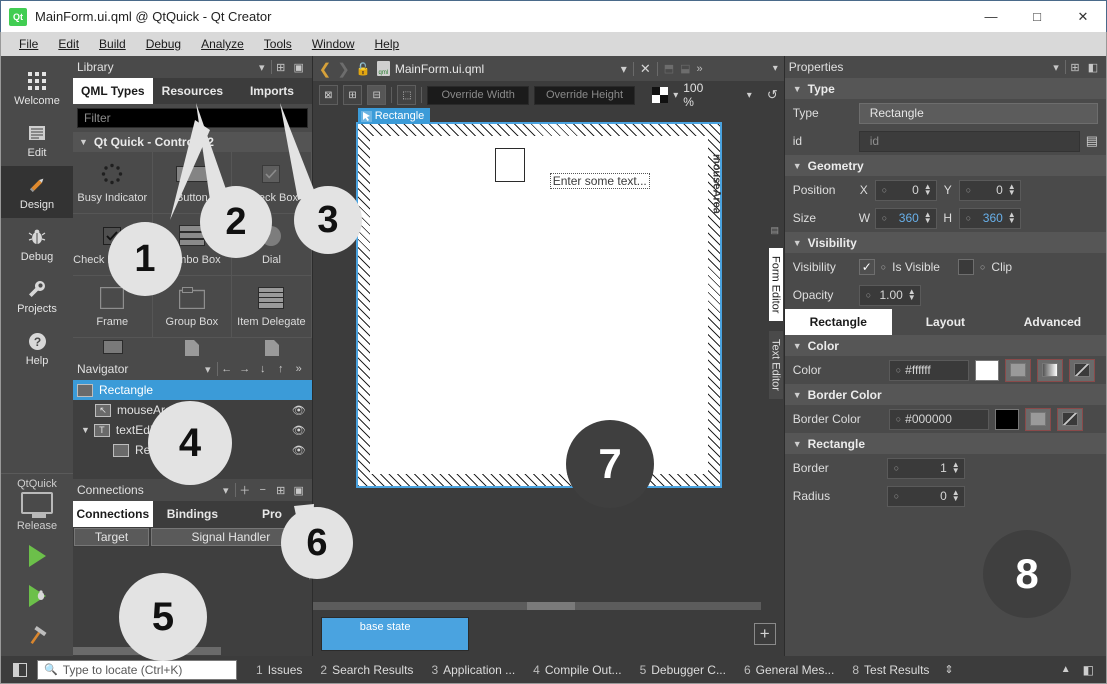 The width and height of the screenshot is (1107, 684). I want to click on split-horizontal-icon: ⬒, so click(669, 68).